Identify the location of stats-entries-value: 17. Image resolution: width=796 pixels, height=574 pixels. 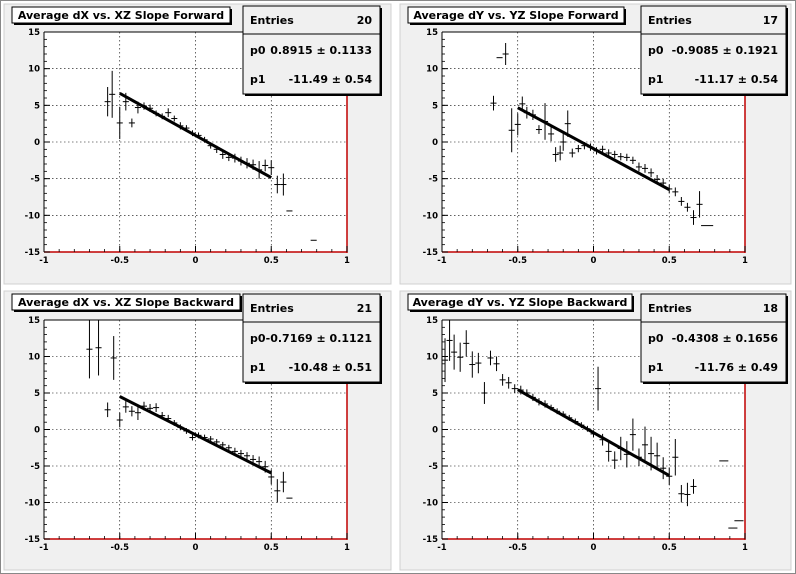
(770, 20).